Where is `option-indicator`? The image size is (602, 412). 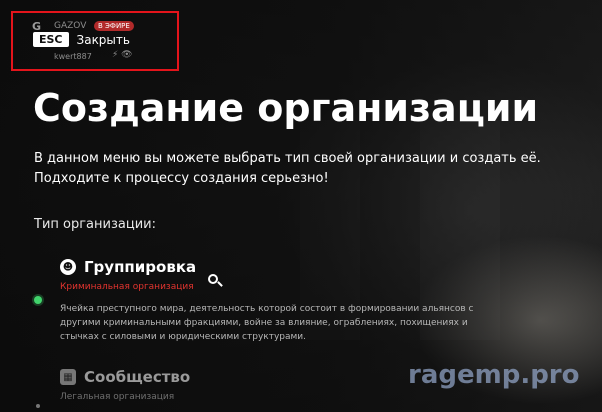
option-indicator is located at coordinates (38, 406).